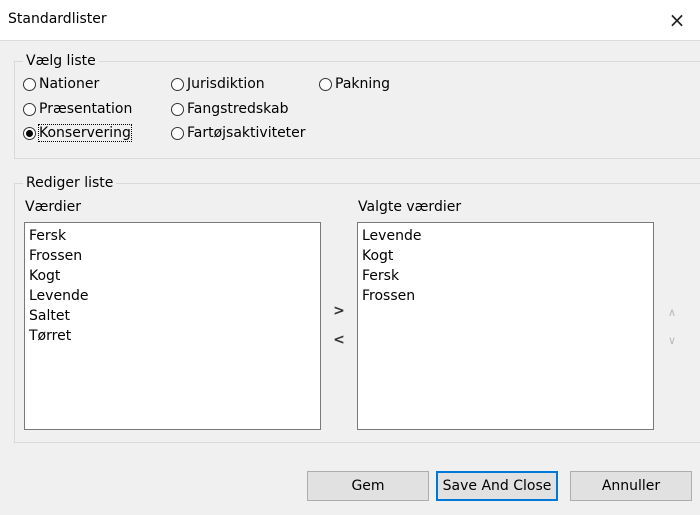 Image resolution: width=700 pixels, height=515 pixels. Describe the element at coordinates (77, 133) in the screenshot. I see `radio-konservering: Konservering` at that location.